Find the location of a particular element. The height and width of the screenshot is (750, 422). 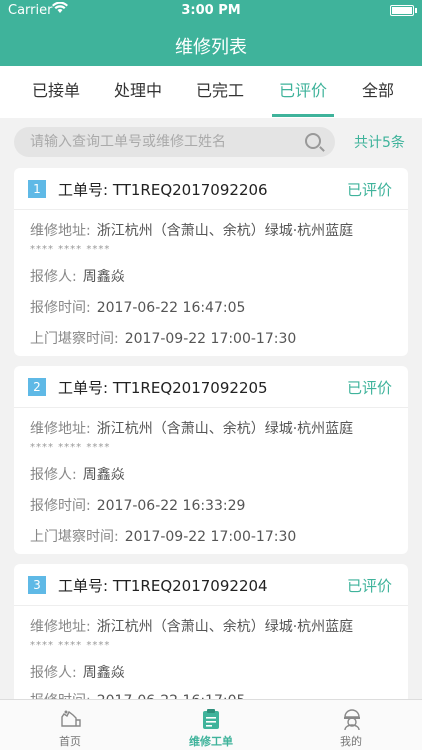

card-header: 1 工单号: TT1REQ2017092206 已评价 is located at coordinates (211, 189).